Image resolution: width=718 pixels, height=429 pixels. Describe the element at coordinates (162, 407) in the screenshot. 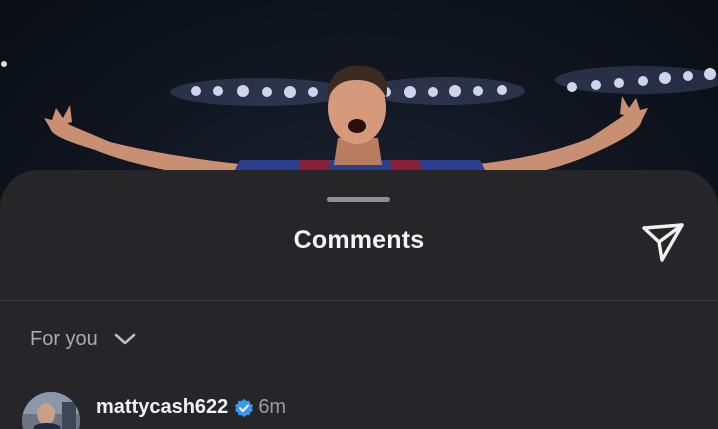

I see `comment-username: mattycash622` at that location.